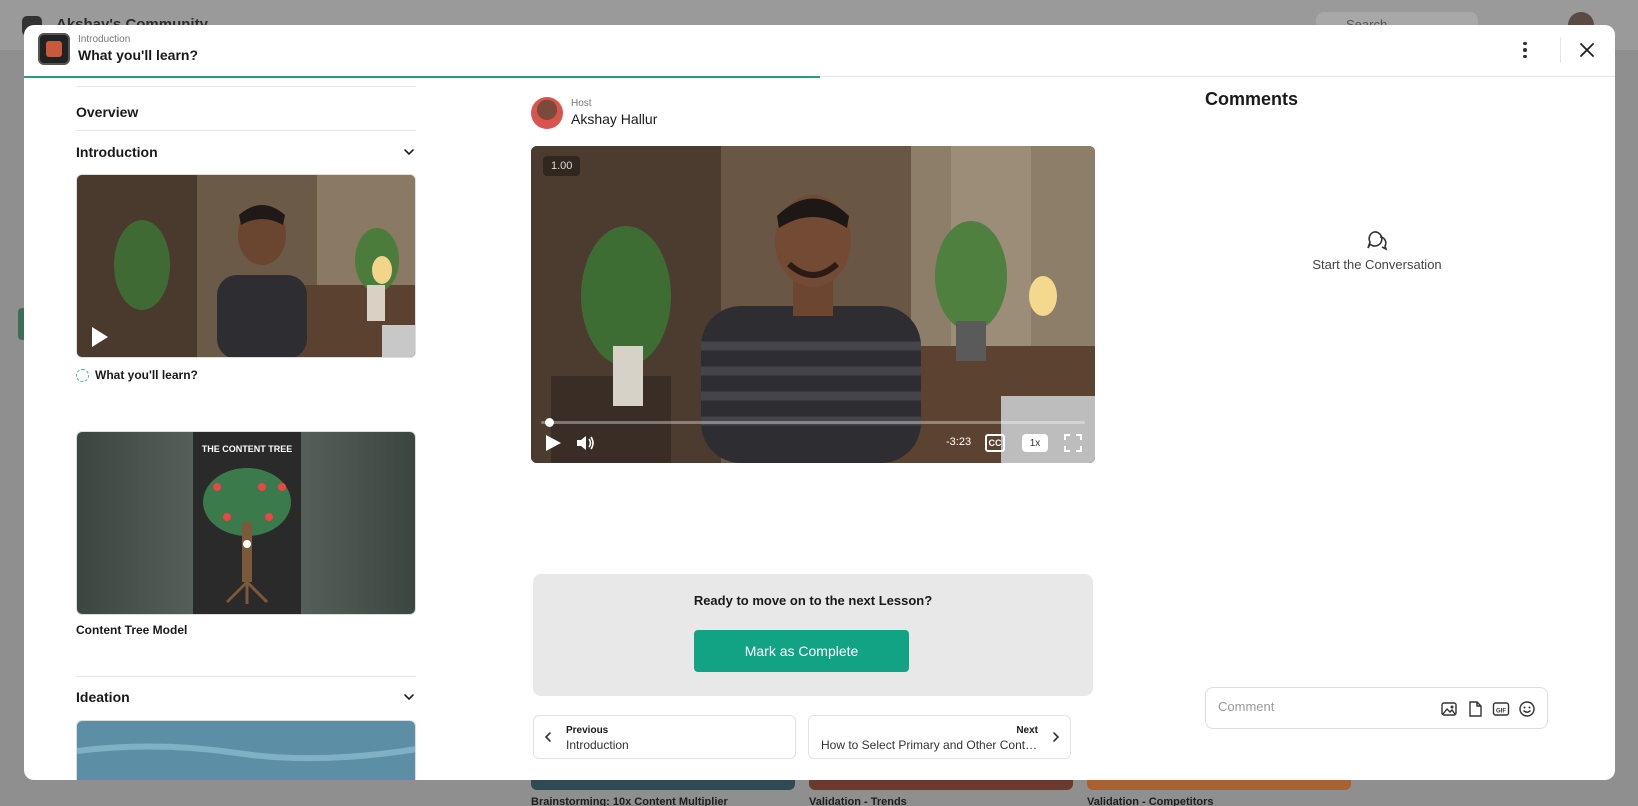 This screenshot has width=1638, height=806. I want to click on video-frame, so click(813, 304).